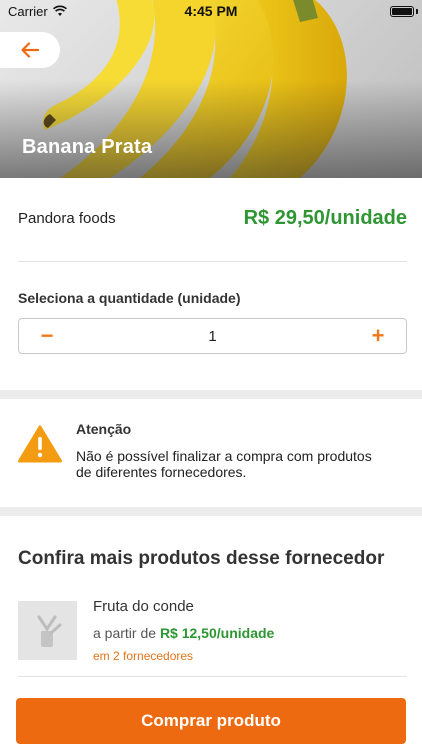  Describe the element at coordinates (417, 11) in the screenshot. I see `battery-tip` at that location.